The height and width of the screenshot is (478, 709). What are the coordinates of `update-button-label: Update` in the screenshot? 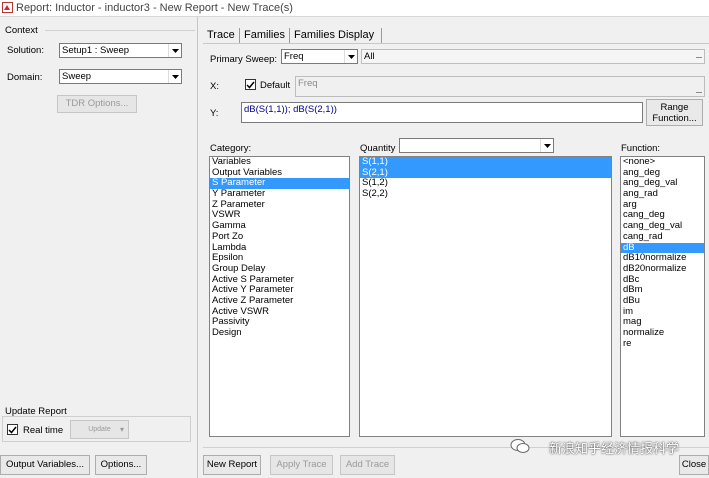 It's located at (99, 429).